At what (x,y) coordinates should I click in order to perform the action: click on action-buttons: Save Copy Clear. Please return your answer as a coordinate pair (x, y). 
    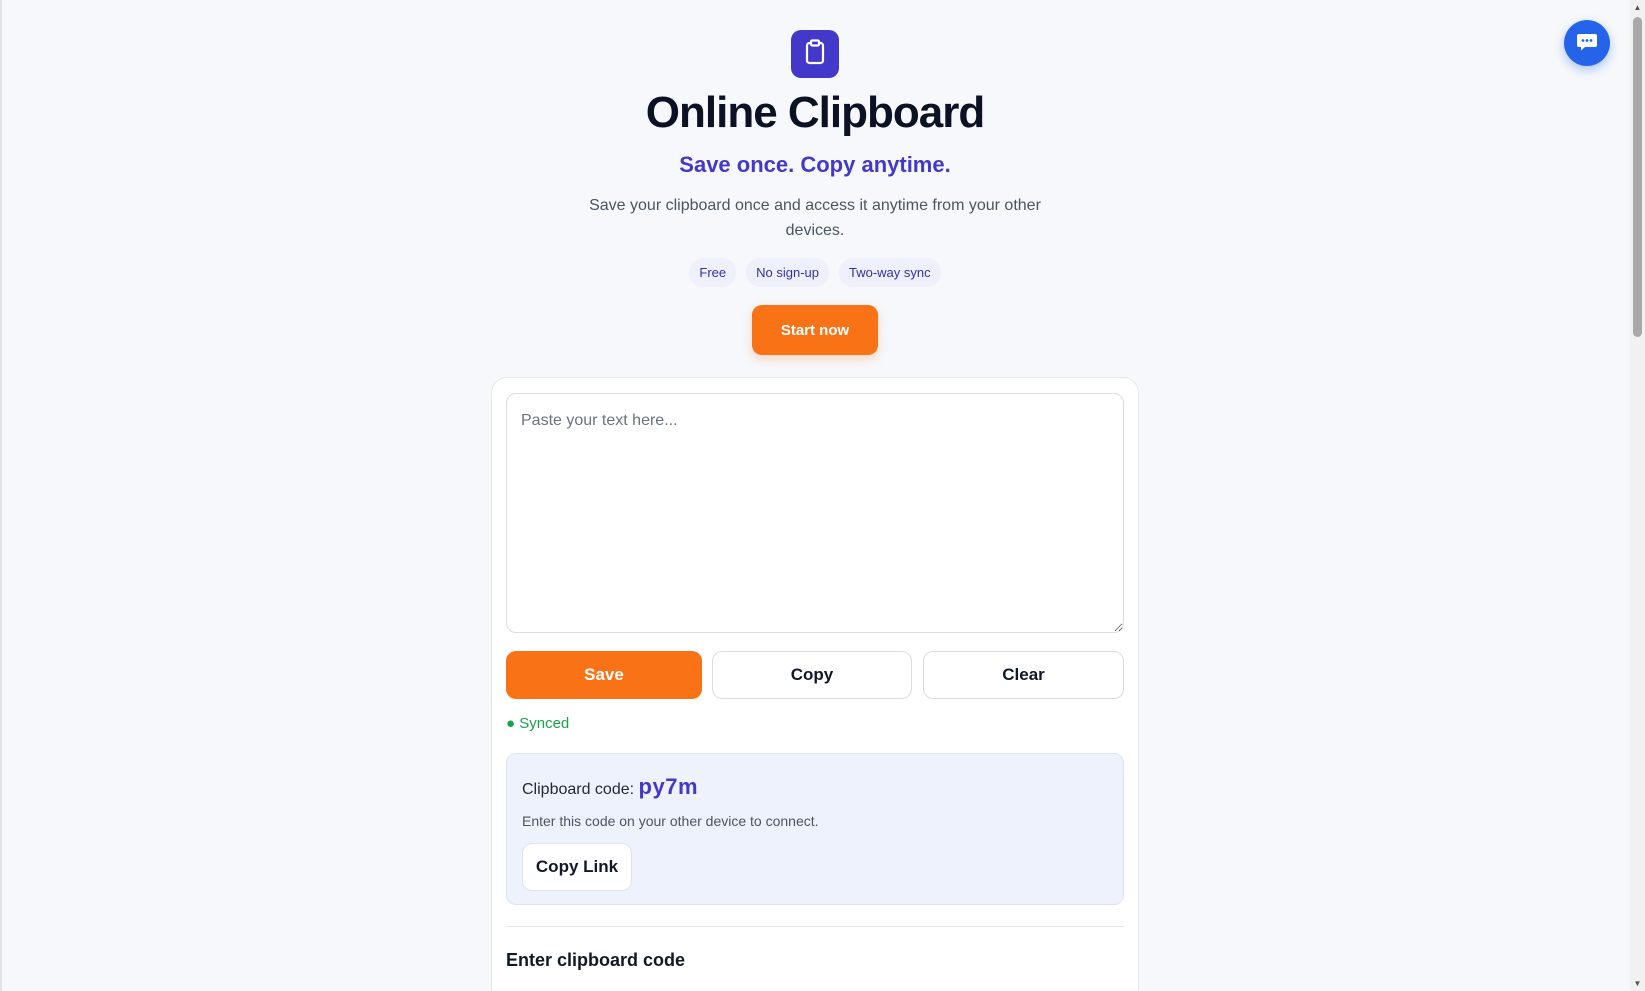
    Looking at the image, I should click on (815, 675).